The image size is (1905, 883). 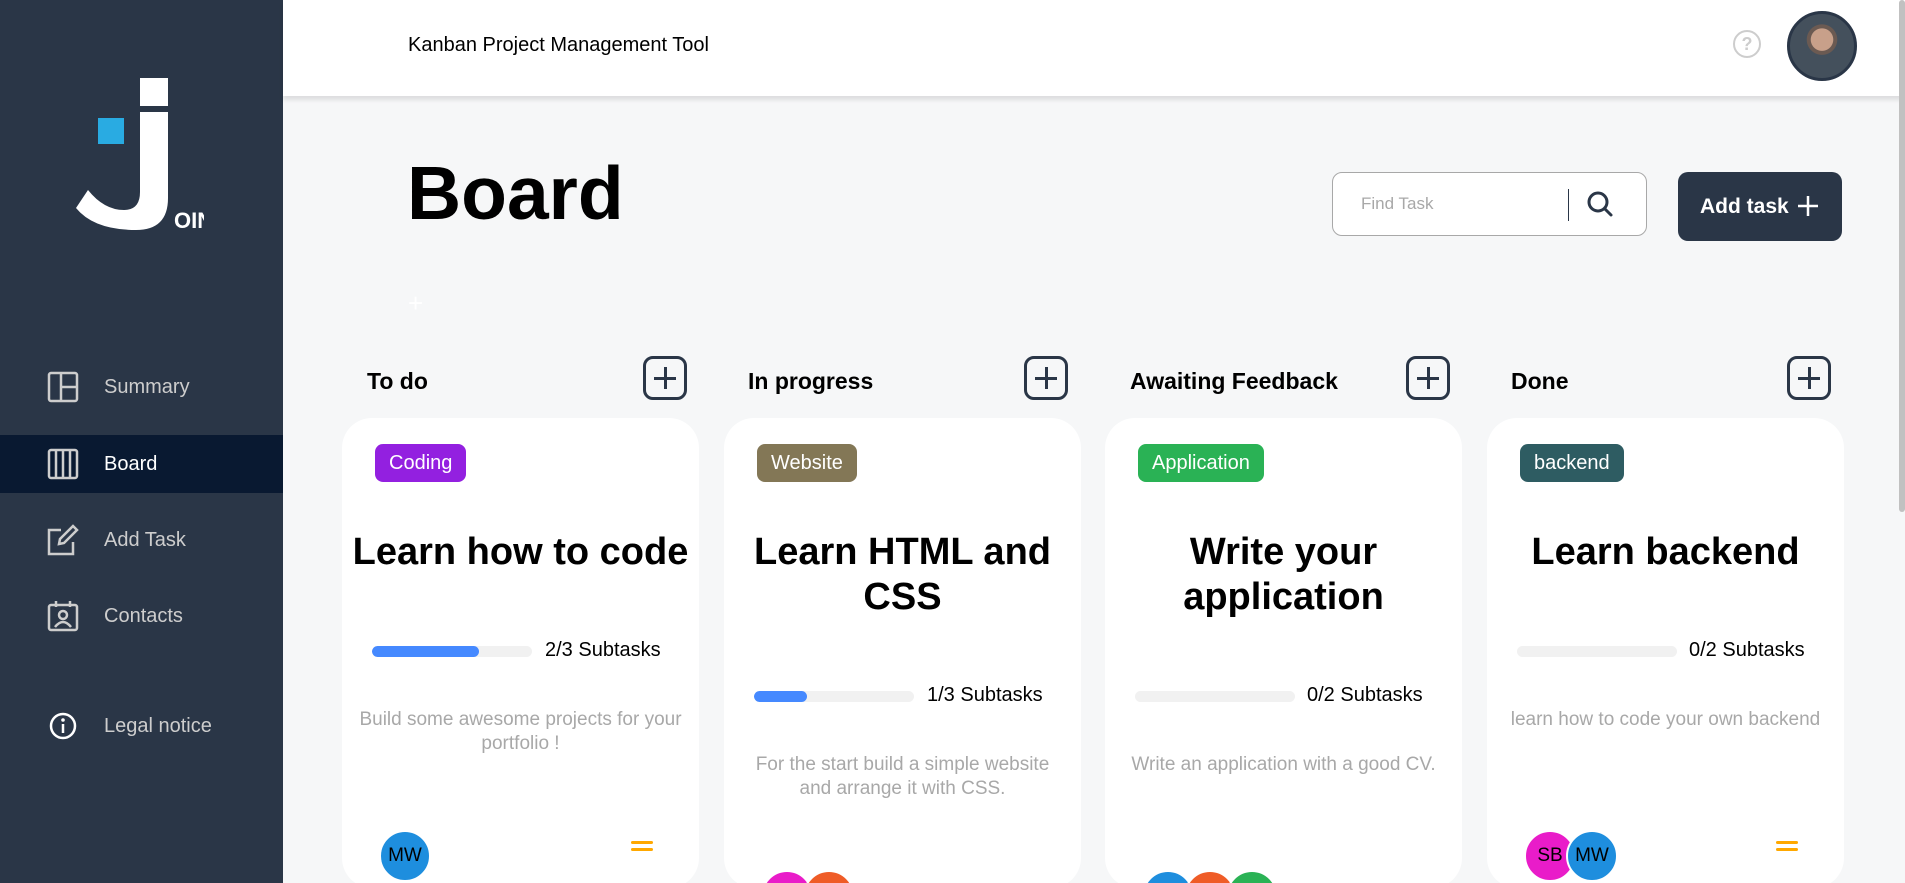 What do you see at coordinates (515, 193) in the screenshot?
I see `page-title: Board` at bounding box center [515, 193].